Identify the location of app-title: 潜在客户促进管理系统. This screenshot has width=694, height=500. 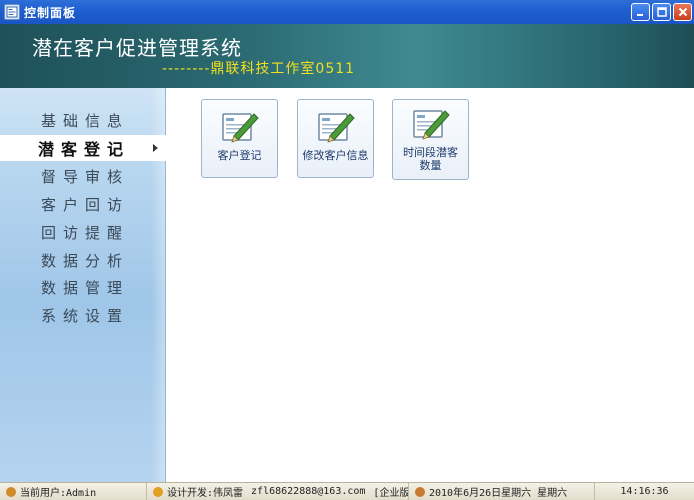
(137, 48).